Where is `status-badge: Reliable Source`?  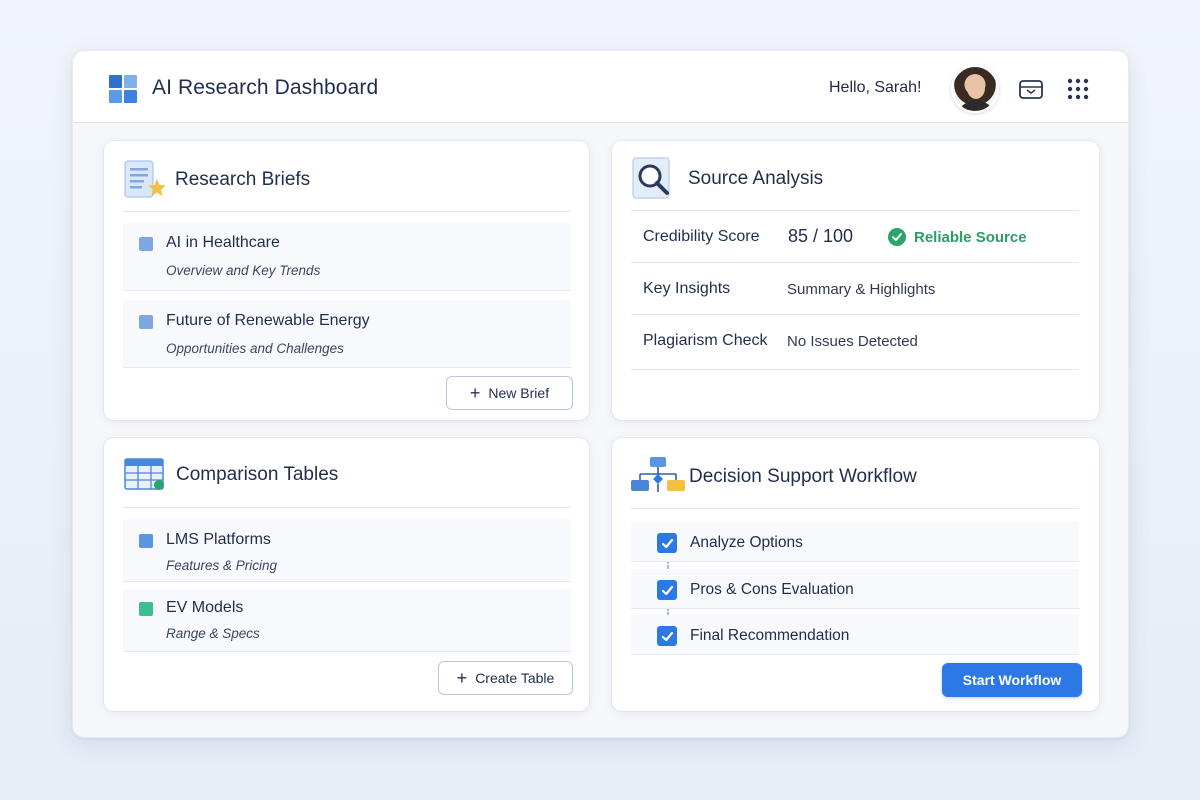
status-badge: Reliable Source is located at coordinates (957, 237).